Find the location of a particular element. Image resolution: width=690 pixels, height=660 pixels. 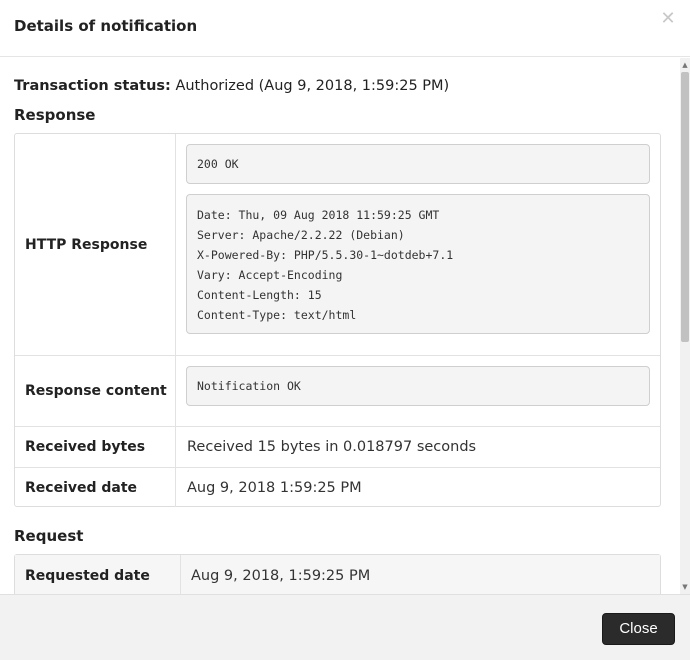

response-content-value: Notification OK is located at coordinates (249, 386).